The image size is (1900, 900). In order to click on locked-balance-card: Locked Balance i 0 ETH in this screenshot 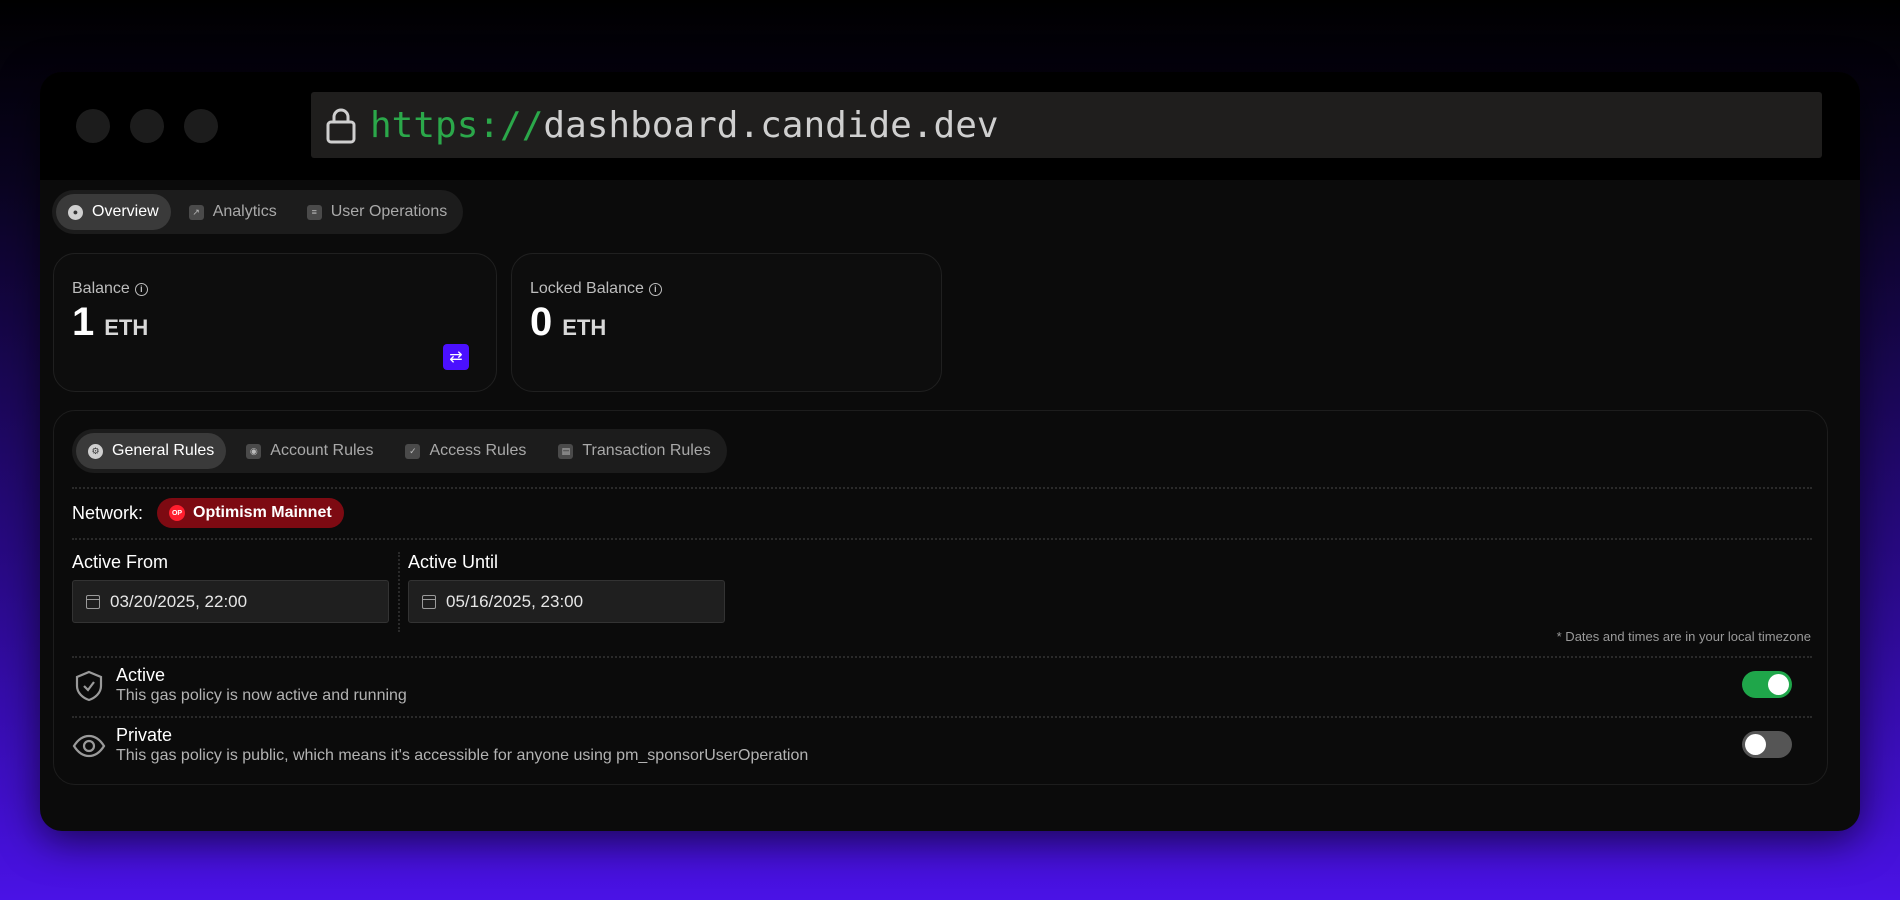, I will do `click(726, 322)`.